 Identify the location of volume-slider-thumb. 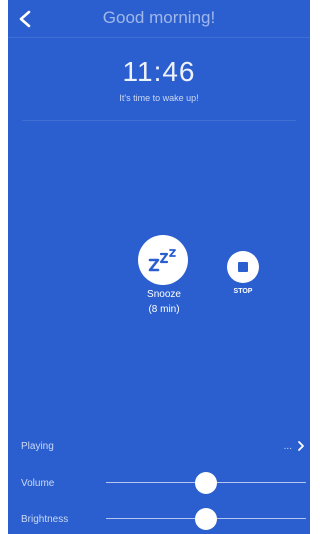
(206, 483).